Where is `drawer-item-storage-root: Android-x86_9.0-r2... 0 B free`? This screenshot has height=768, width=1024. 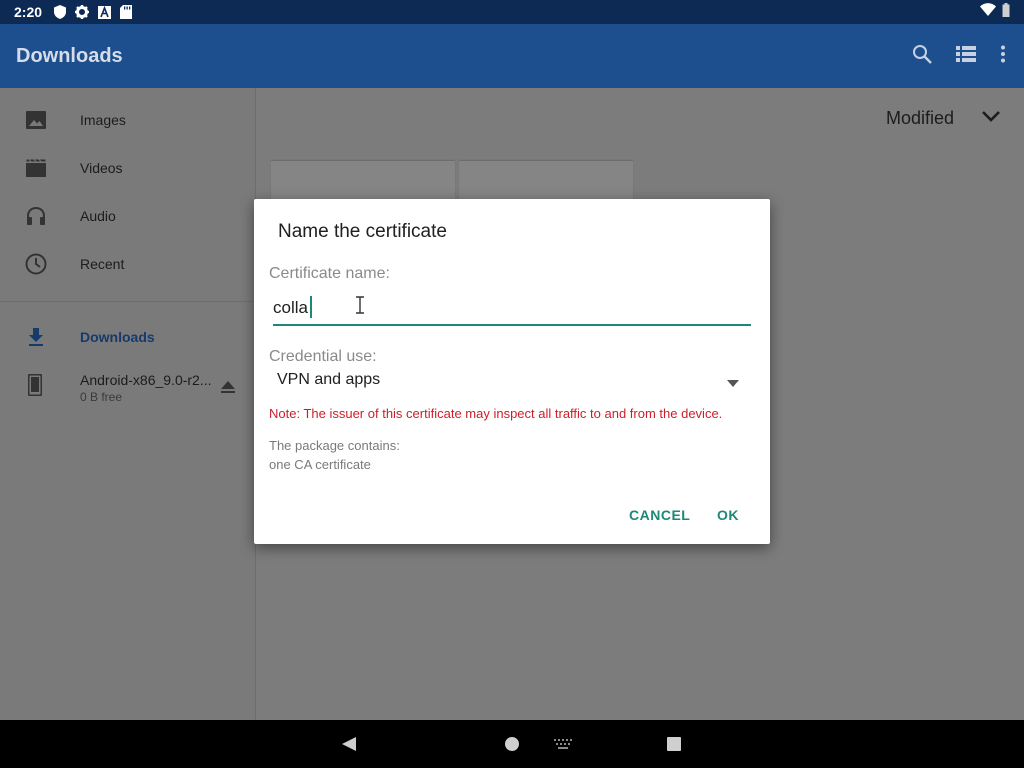 drawer-item-storage-root: Android-x86_9.0-r2... 0 B free is located at coordinates (127, 386).